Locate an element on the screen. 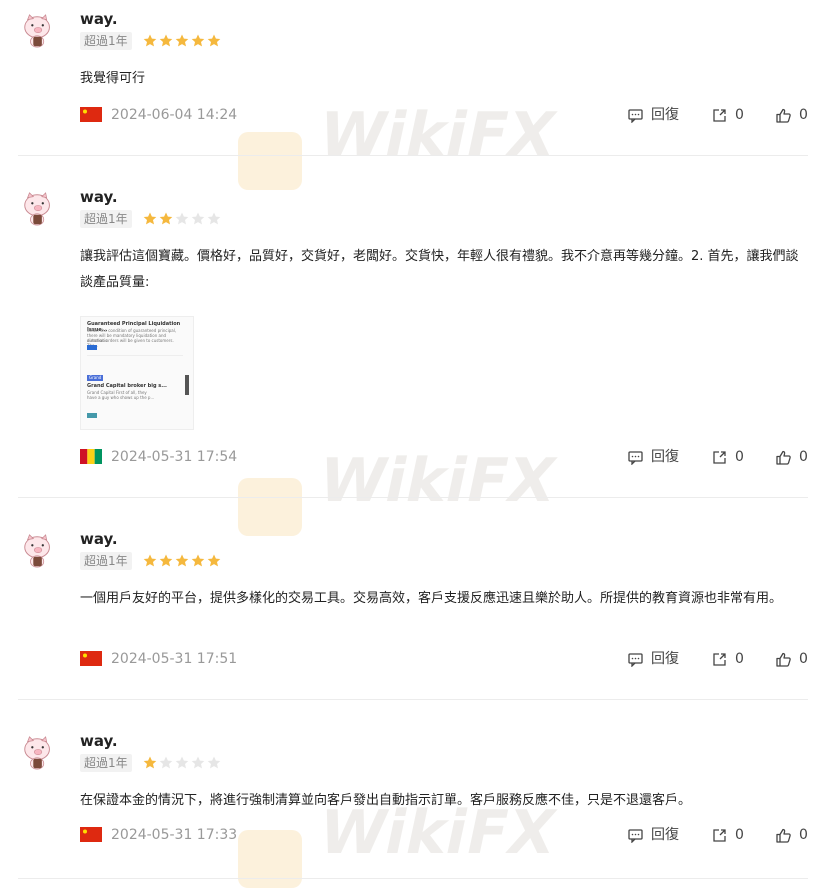  review-date: 2024-05-31 17:54 is located at coordinates (174, 457).